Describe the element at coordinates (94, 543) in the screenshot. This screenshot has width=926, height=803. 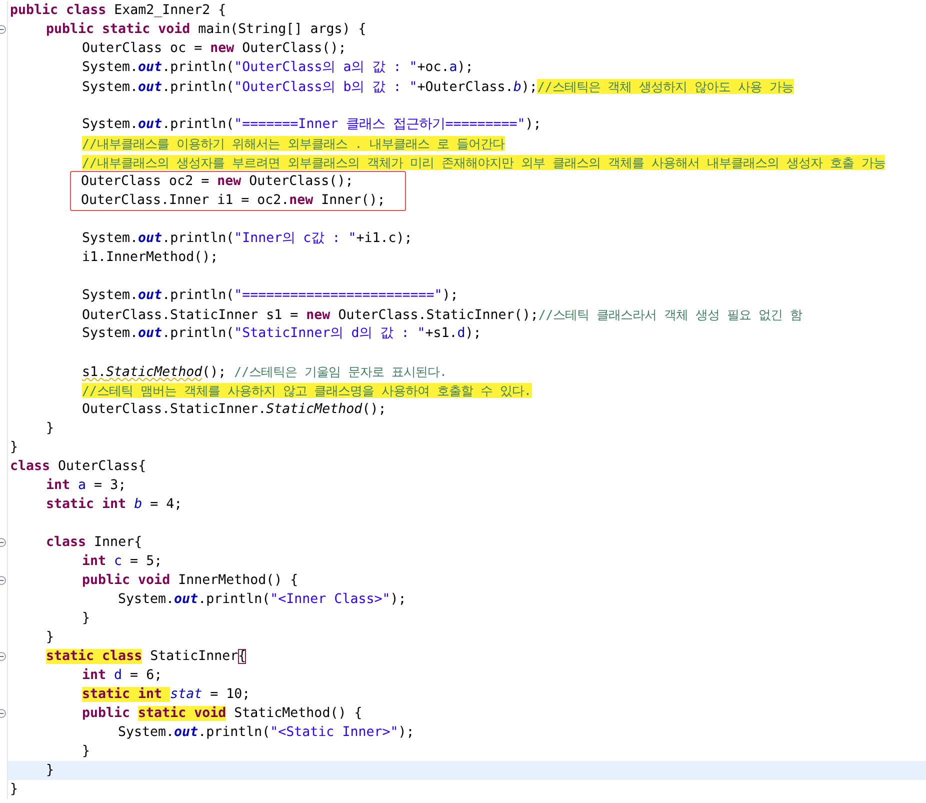
I see `code-line: class Inner{` at that location.